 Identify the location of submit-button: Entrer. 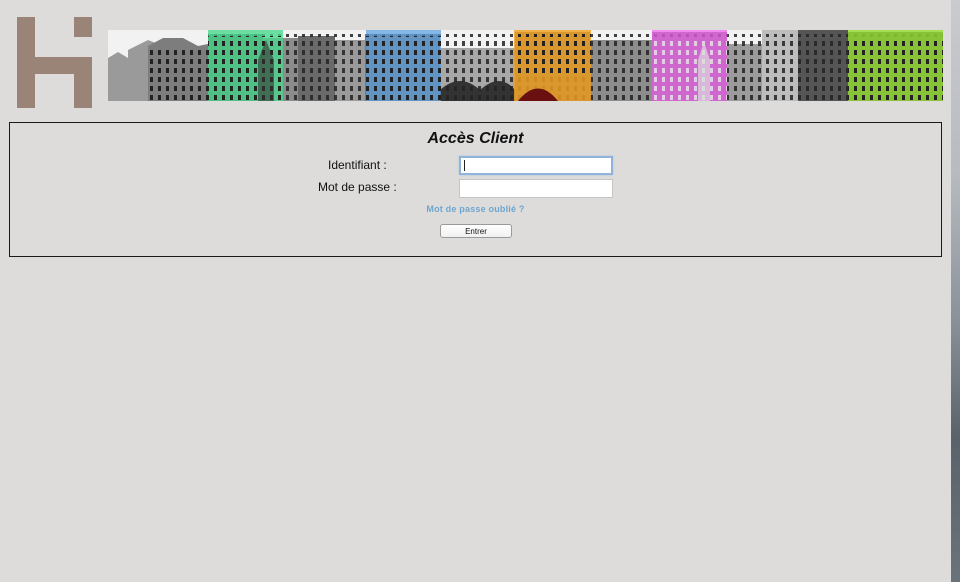
(476, 231).